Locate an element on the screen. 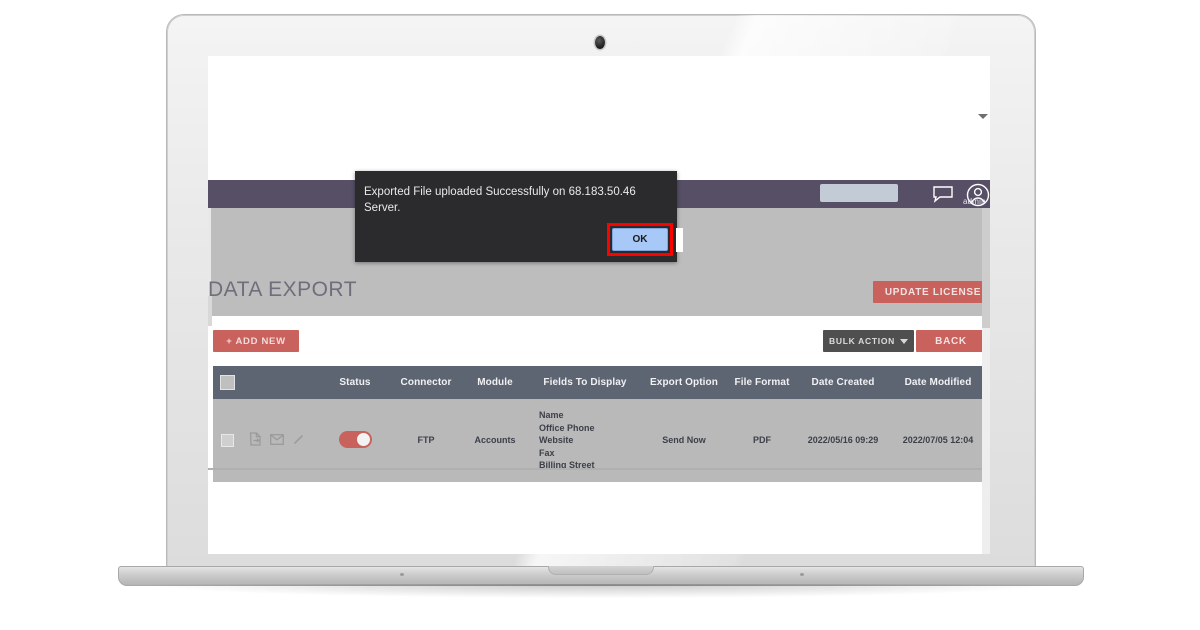 This screenshot has height=630, width=1200. page-title: DATA EXPORT is located at coordinates (283, 289).